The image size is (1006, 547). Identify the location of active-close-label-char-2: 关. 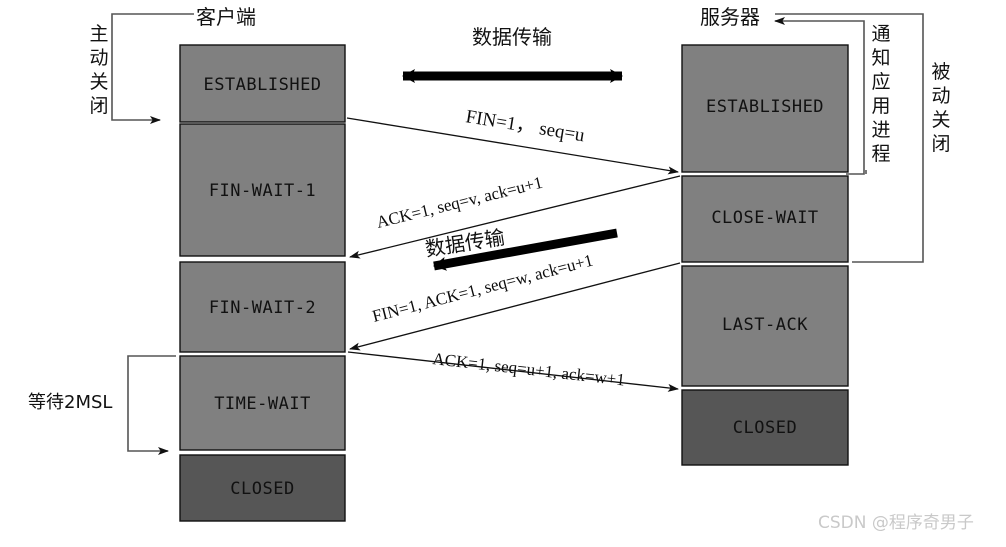
(98, 82).